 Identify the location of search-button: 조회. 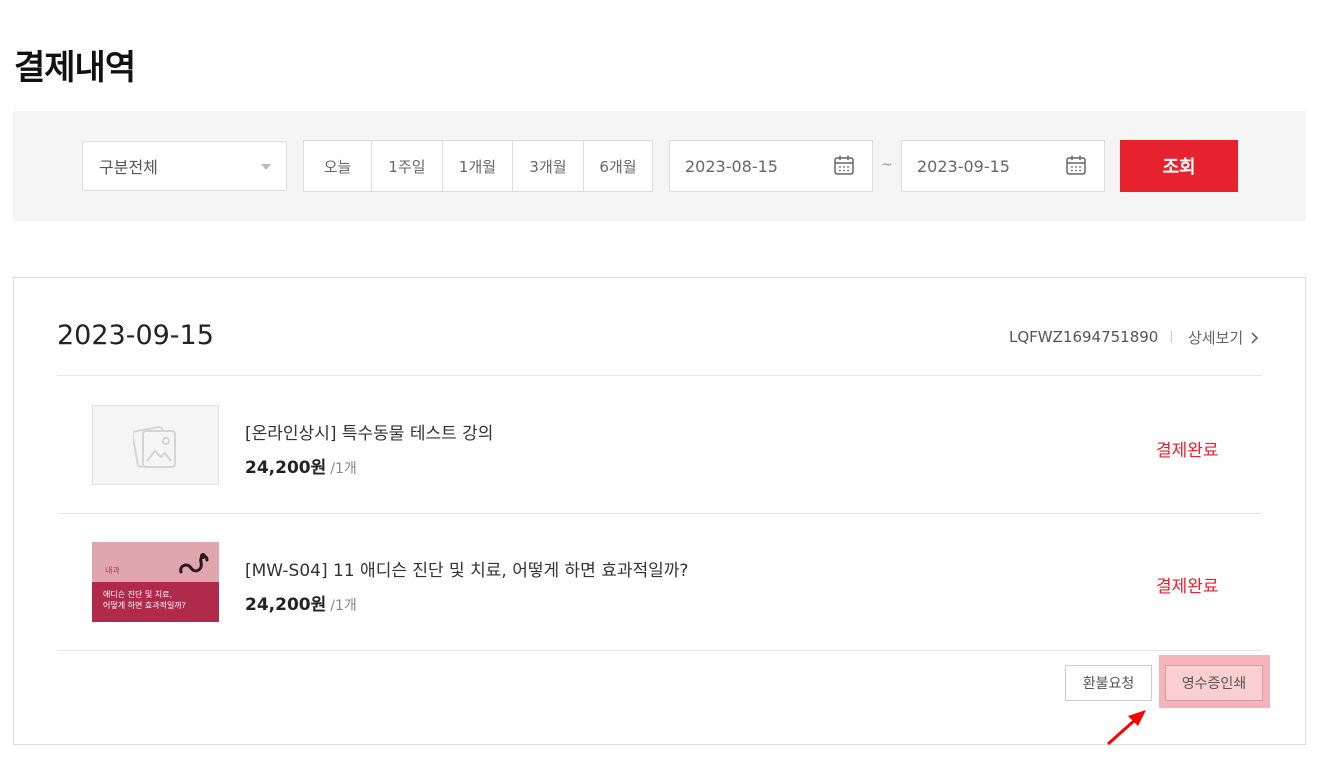
(1179, 166).